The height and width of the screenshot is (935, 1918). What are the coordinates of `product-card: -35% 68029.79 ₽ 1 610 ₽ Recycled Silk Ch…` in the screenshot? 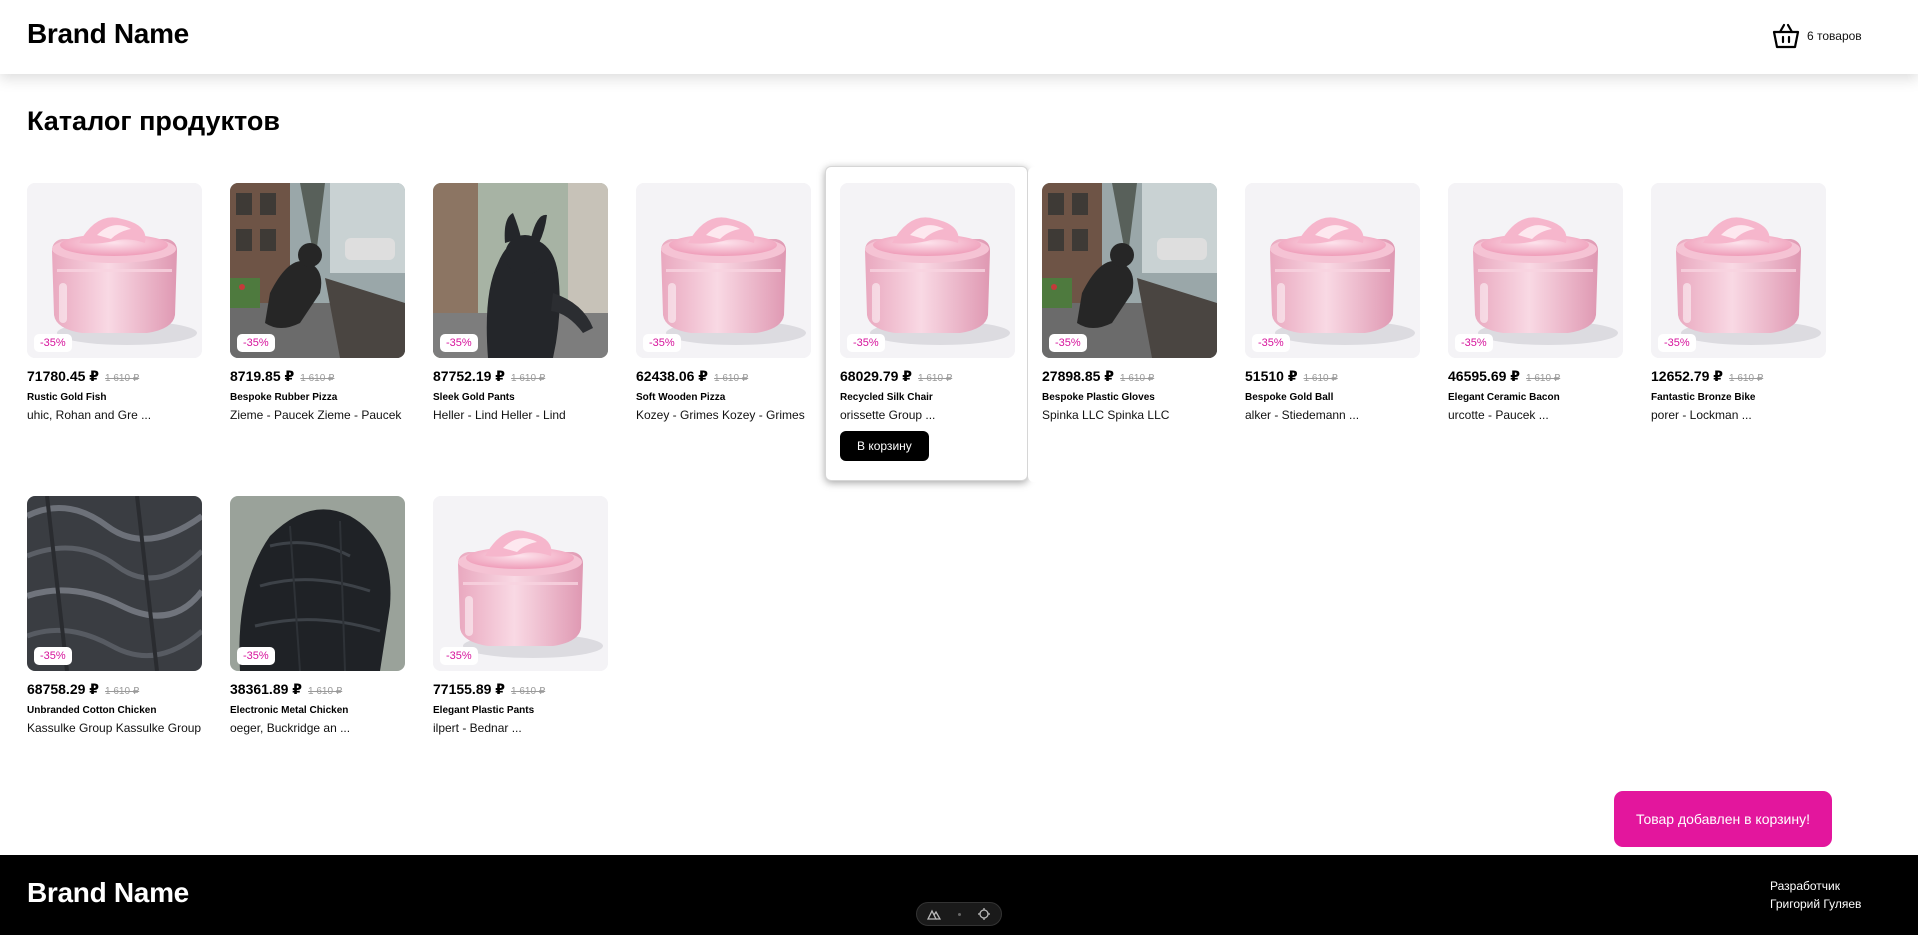 It's located at (926, 323).